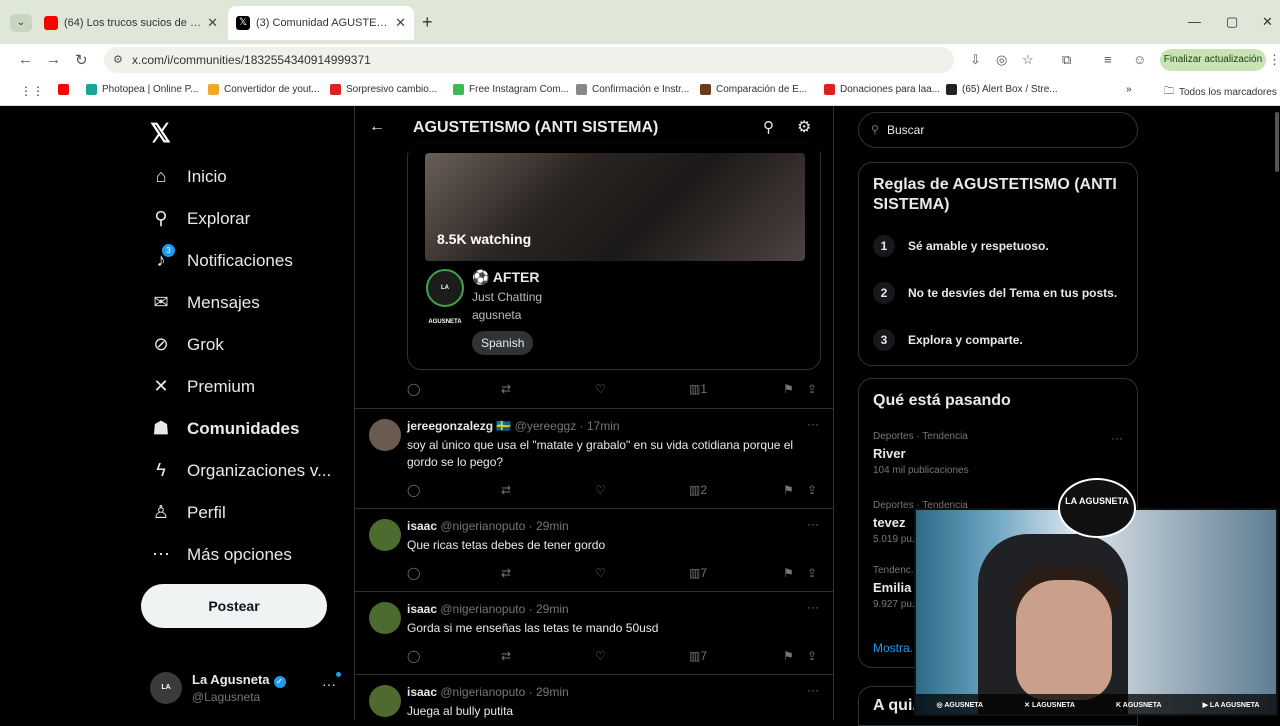  What do you see at coordinates (188, 176) in the screenshot?
I see `sidebar-item-inicio: ⌂ Inicio` at bounding box center [188, 176].